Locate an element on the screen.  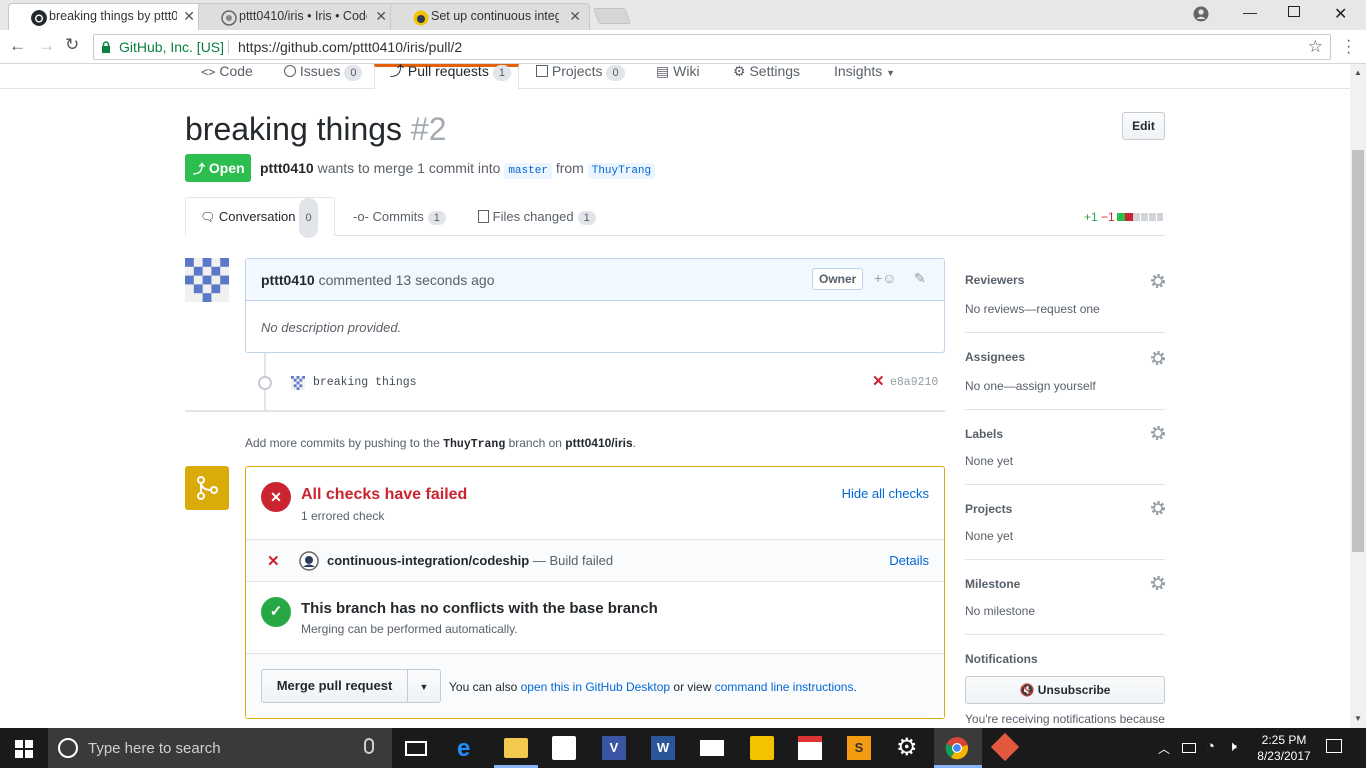
owner-badge: Owner is located at coordinates (838, 279).